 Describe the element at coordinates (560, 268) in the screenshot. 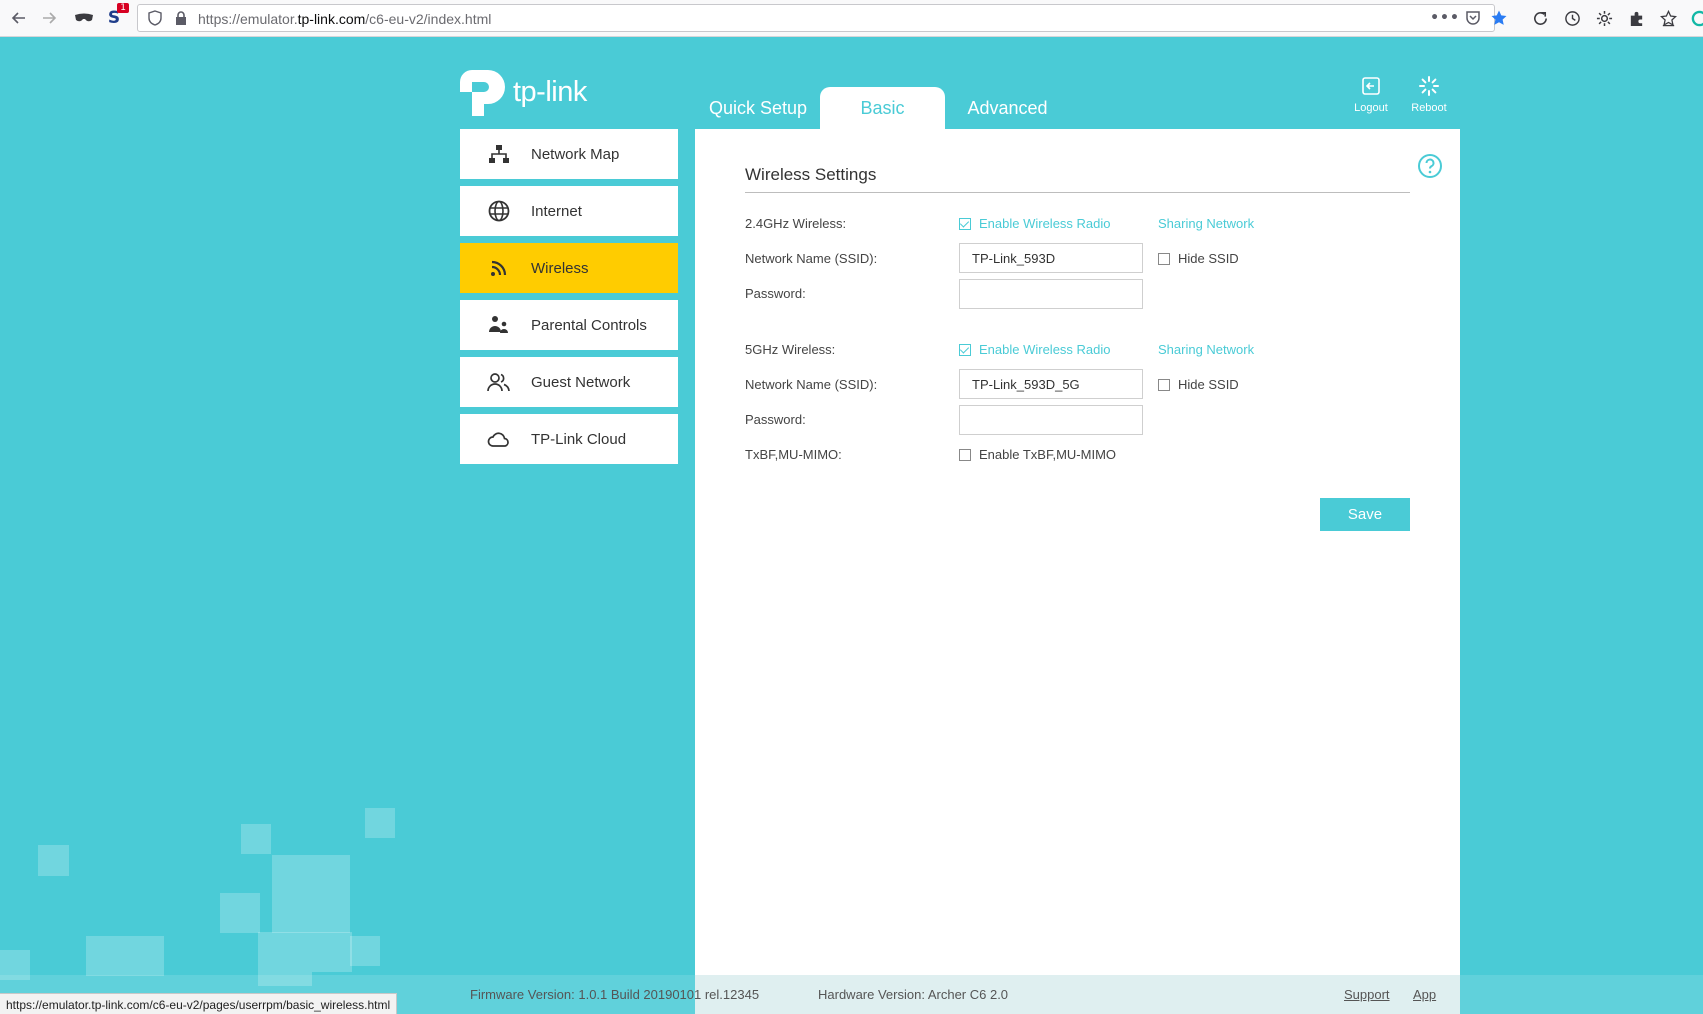

I see `sidebar-item-label: Wireless` at that location.